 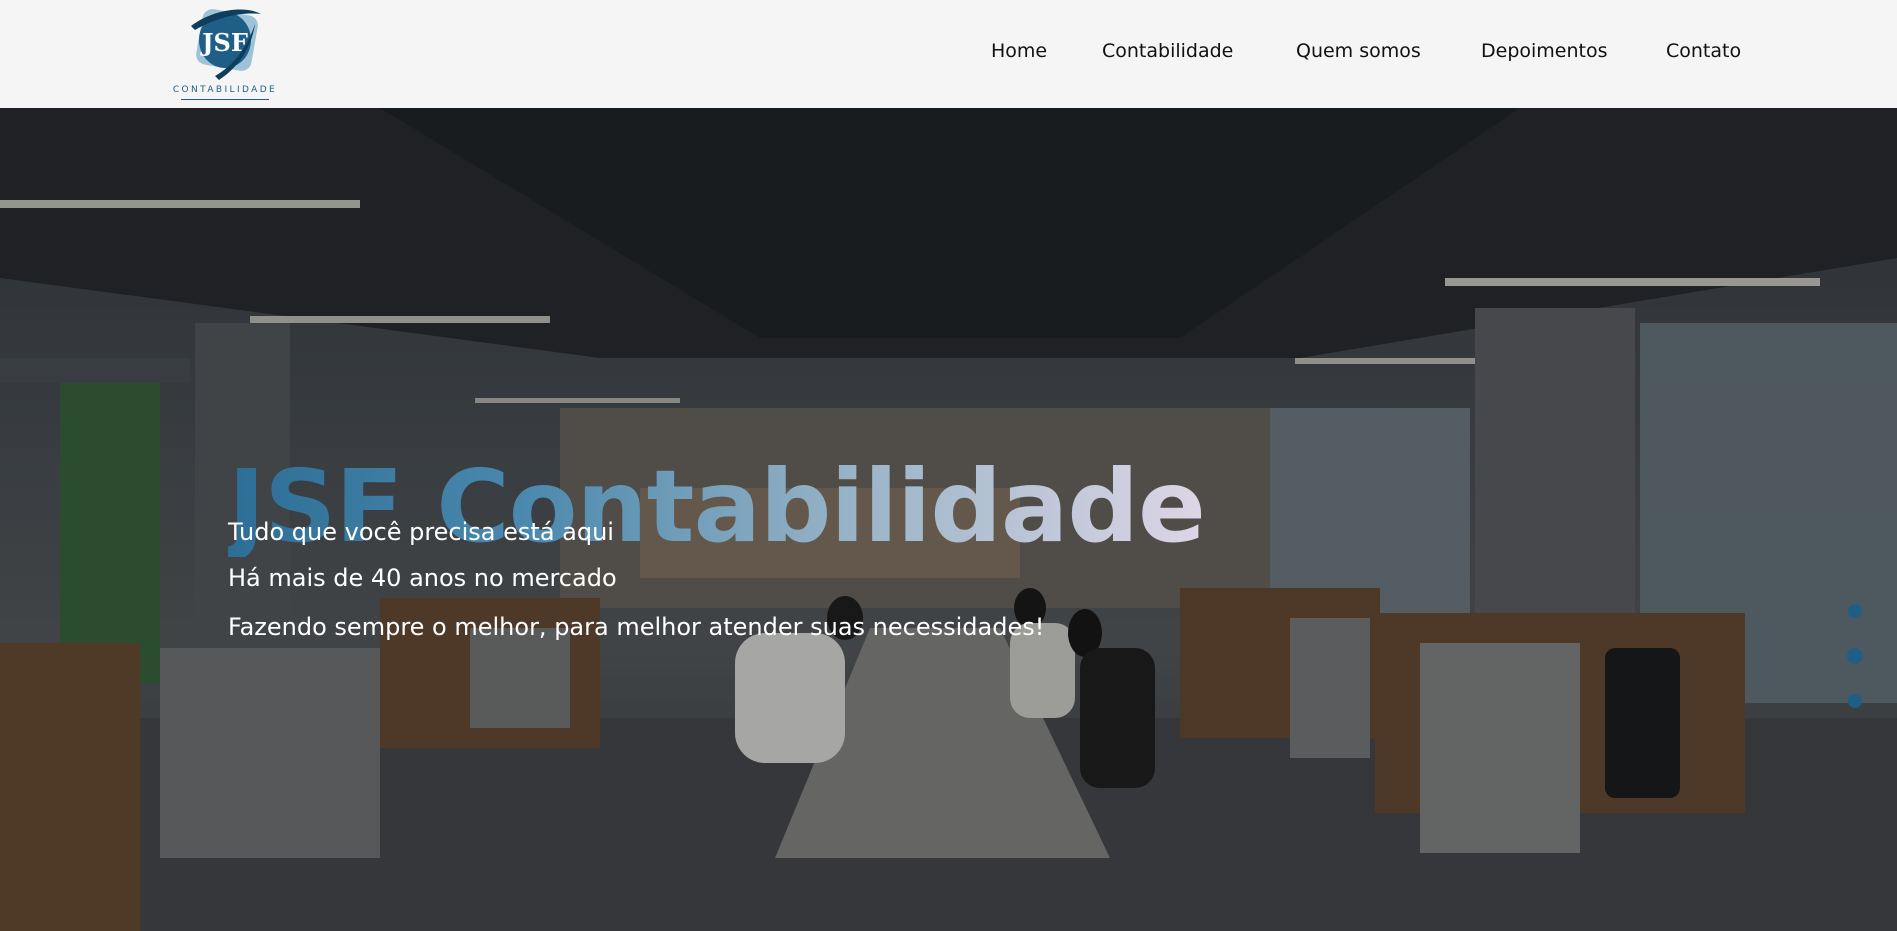 I want to click on nav-home-link: Home, so click(x=1019, y=51).